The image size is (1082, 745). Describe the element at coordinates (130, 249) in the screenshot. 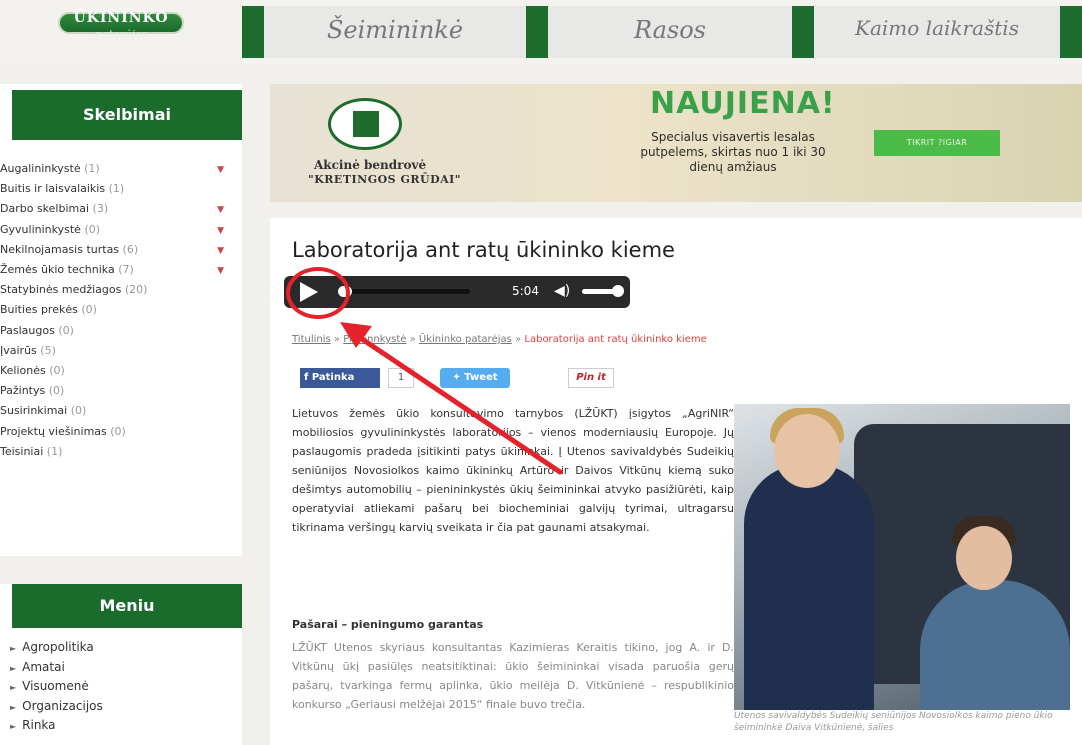

I see `ads-category-count: (6)` at that location.